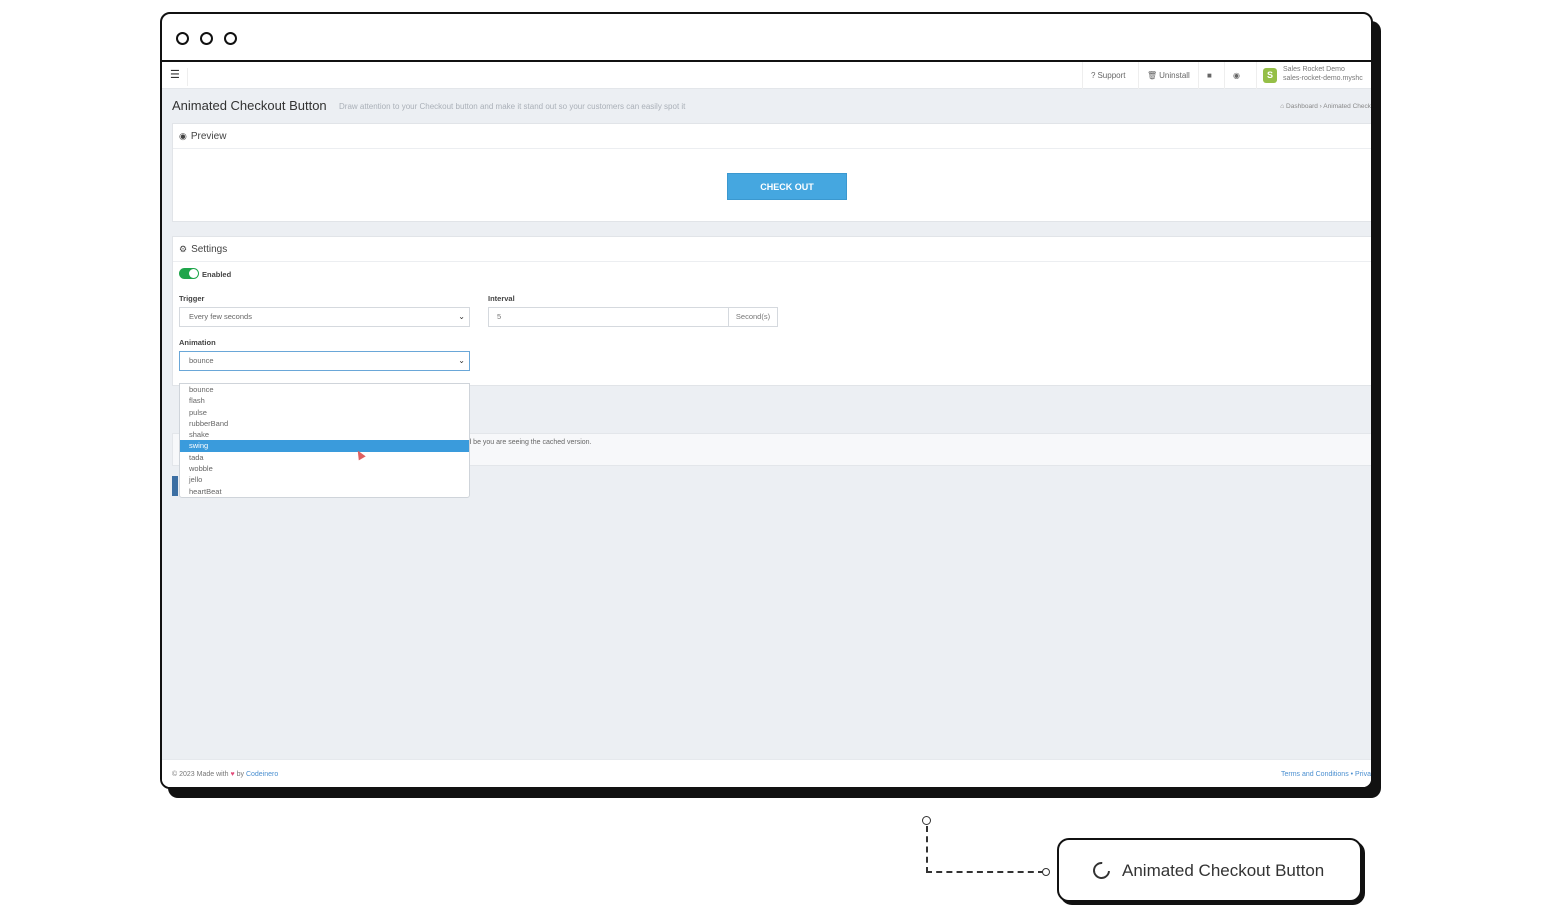  Describe the element at coordinates (1302, 106) in the screenshot. I see `breadcrumb-dashboard: Dashboard` at that location.